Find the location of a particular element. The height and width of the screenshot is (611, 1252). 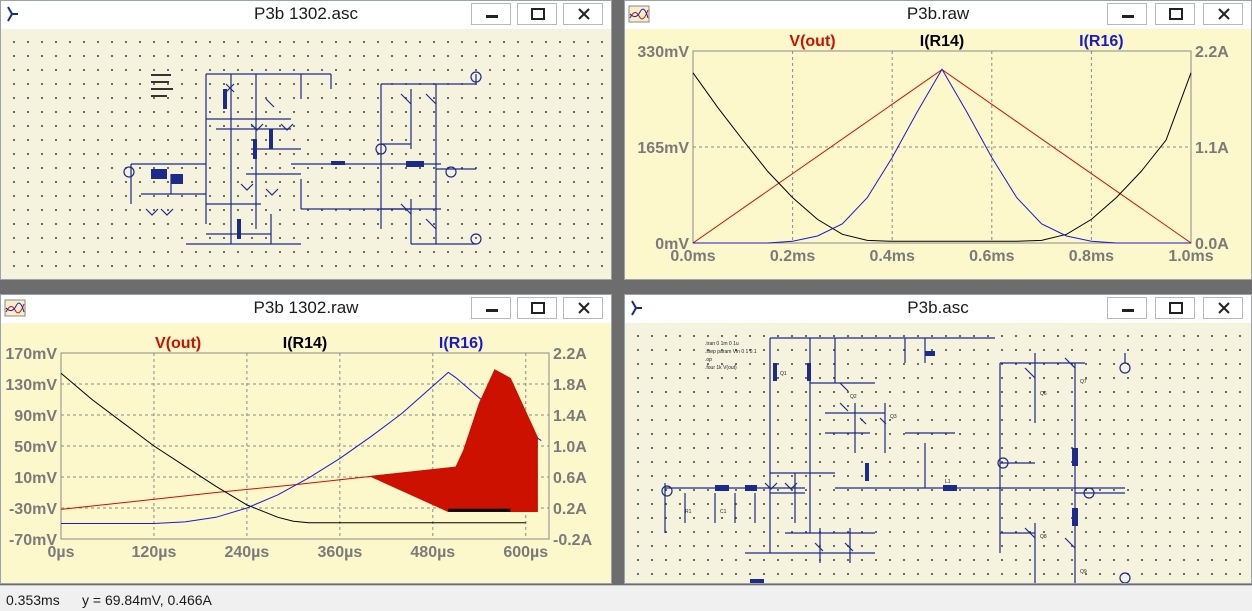

svg-text: Q7 is located at coordinates (1083, 382).